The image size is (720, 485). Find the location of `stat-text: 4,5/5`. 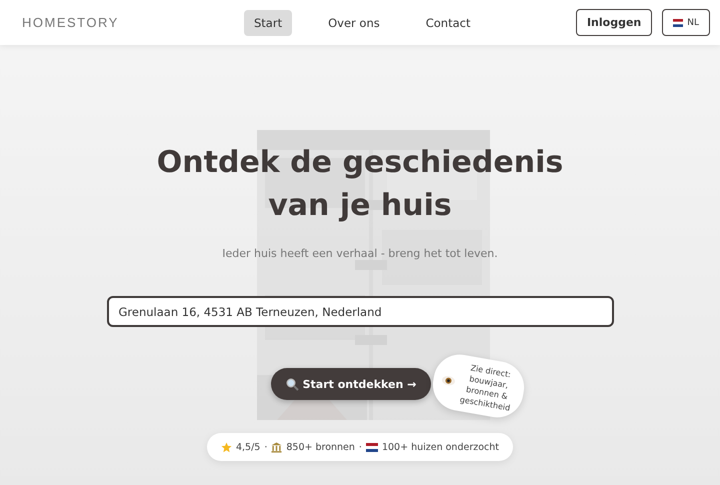

stat-text: 4,5/5 is located at coordinates (248, 447).